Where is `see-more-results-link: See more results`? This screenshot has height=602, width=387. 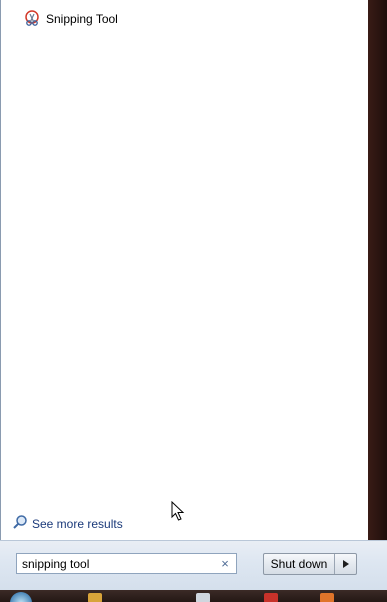 see-more-results-link: See more results is located at coordinates (67, 524).